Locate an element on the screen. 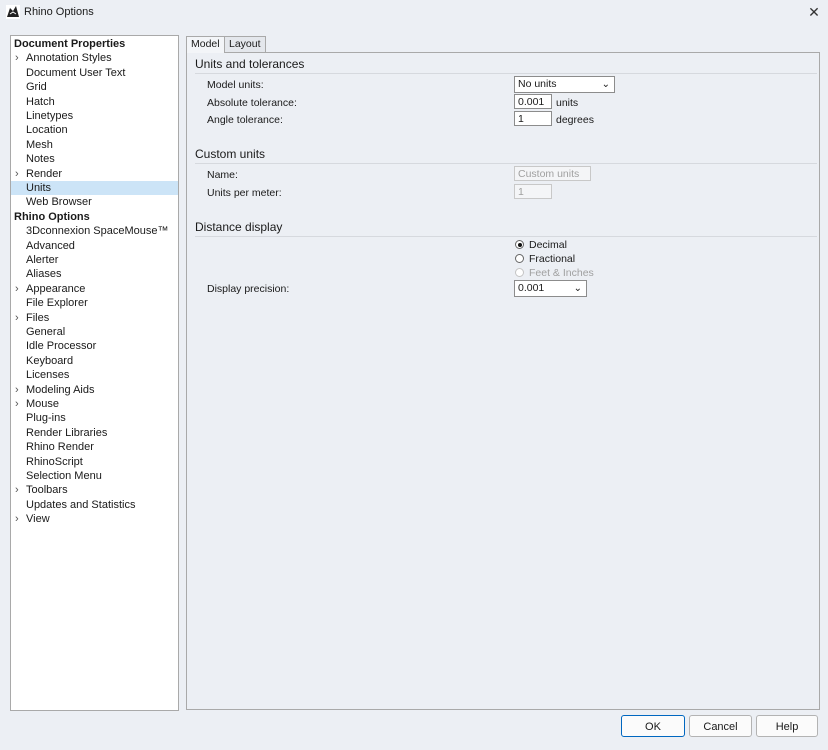  tree-item-label: File Explorer is located at coordinates (57, 303).